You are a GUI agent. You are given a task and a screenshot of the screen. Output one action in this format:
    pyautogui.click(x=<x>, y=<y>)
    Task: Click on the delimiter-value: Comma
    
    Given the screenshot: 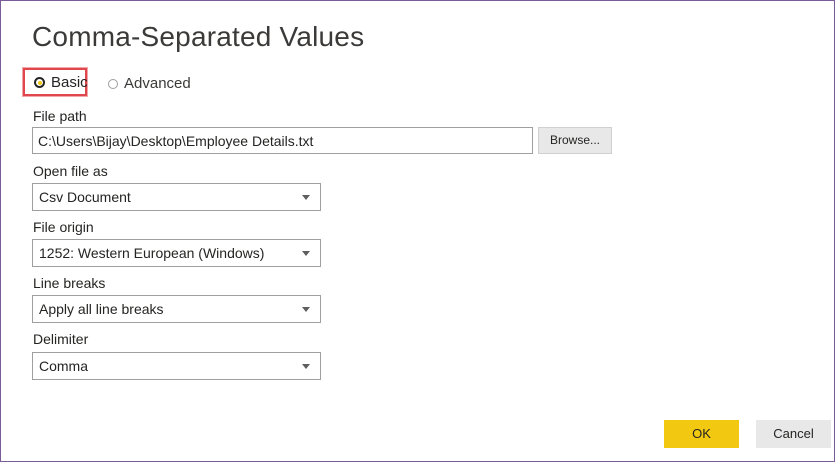 What is the action you would take?
    pyautogui.click(x=64, y=366)
    